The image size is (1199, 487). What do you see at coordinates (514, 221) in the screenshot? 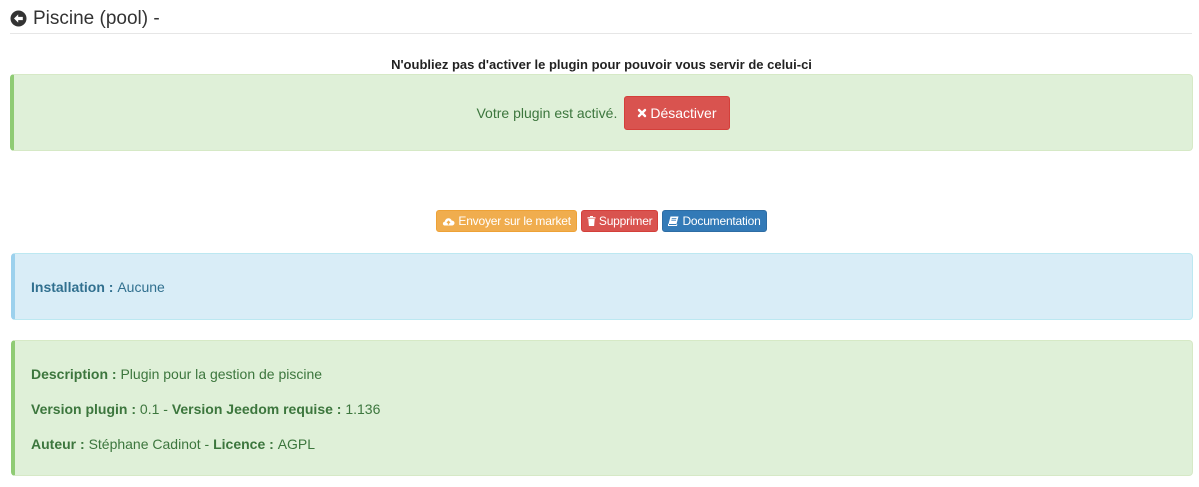
I see `send-to-market-label: Envoyer sur le market` at bounding box center [514, 221].